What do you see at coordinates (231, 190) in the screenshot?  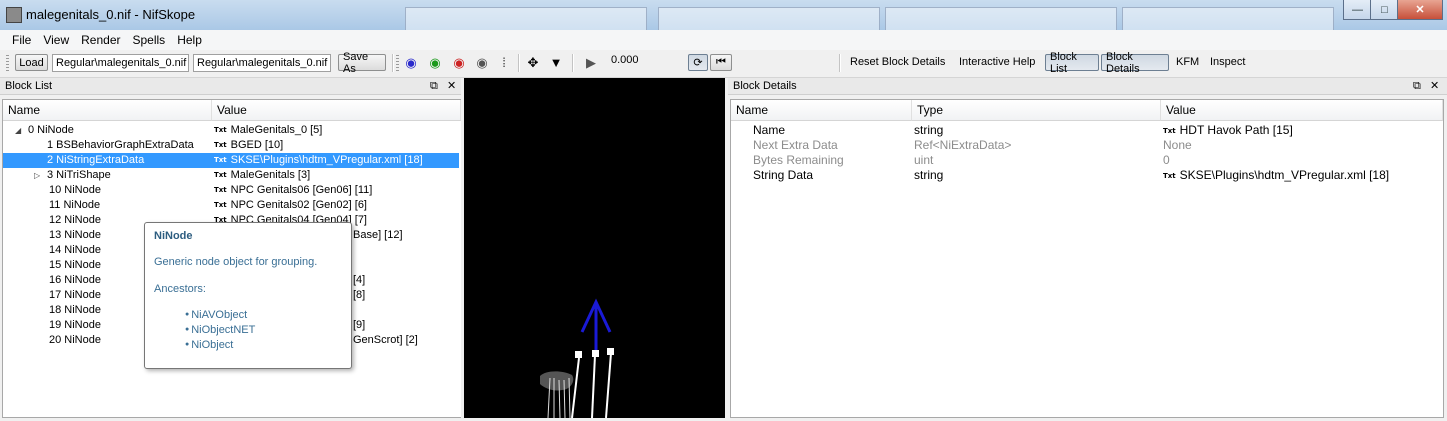 I see `tree-row: 10 NiNode Txt NPC Genitals06 [Gen06] [11]` at bounding box center [231, 190].